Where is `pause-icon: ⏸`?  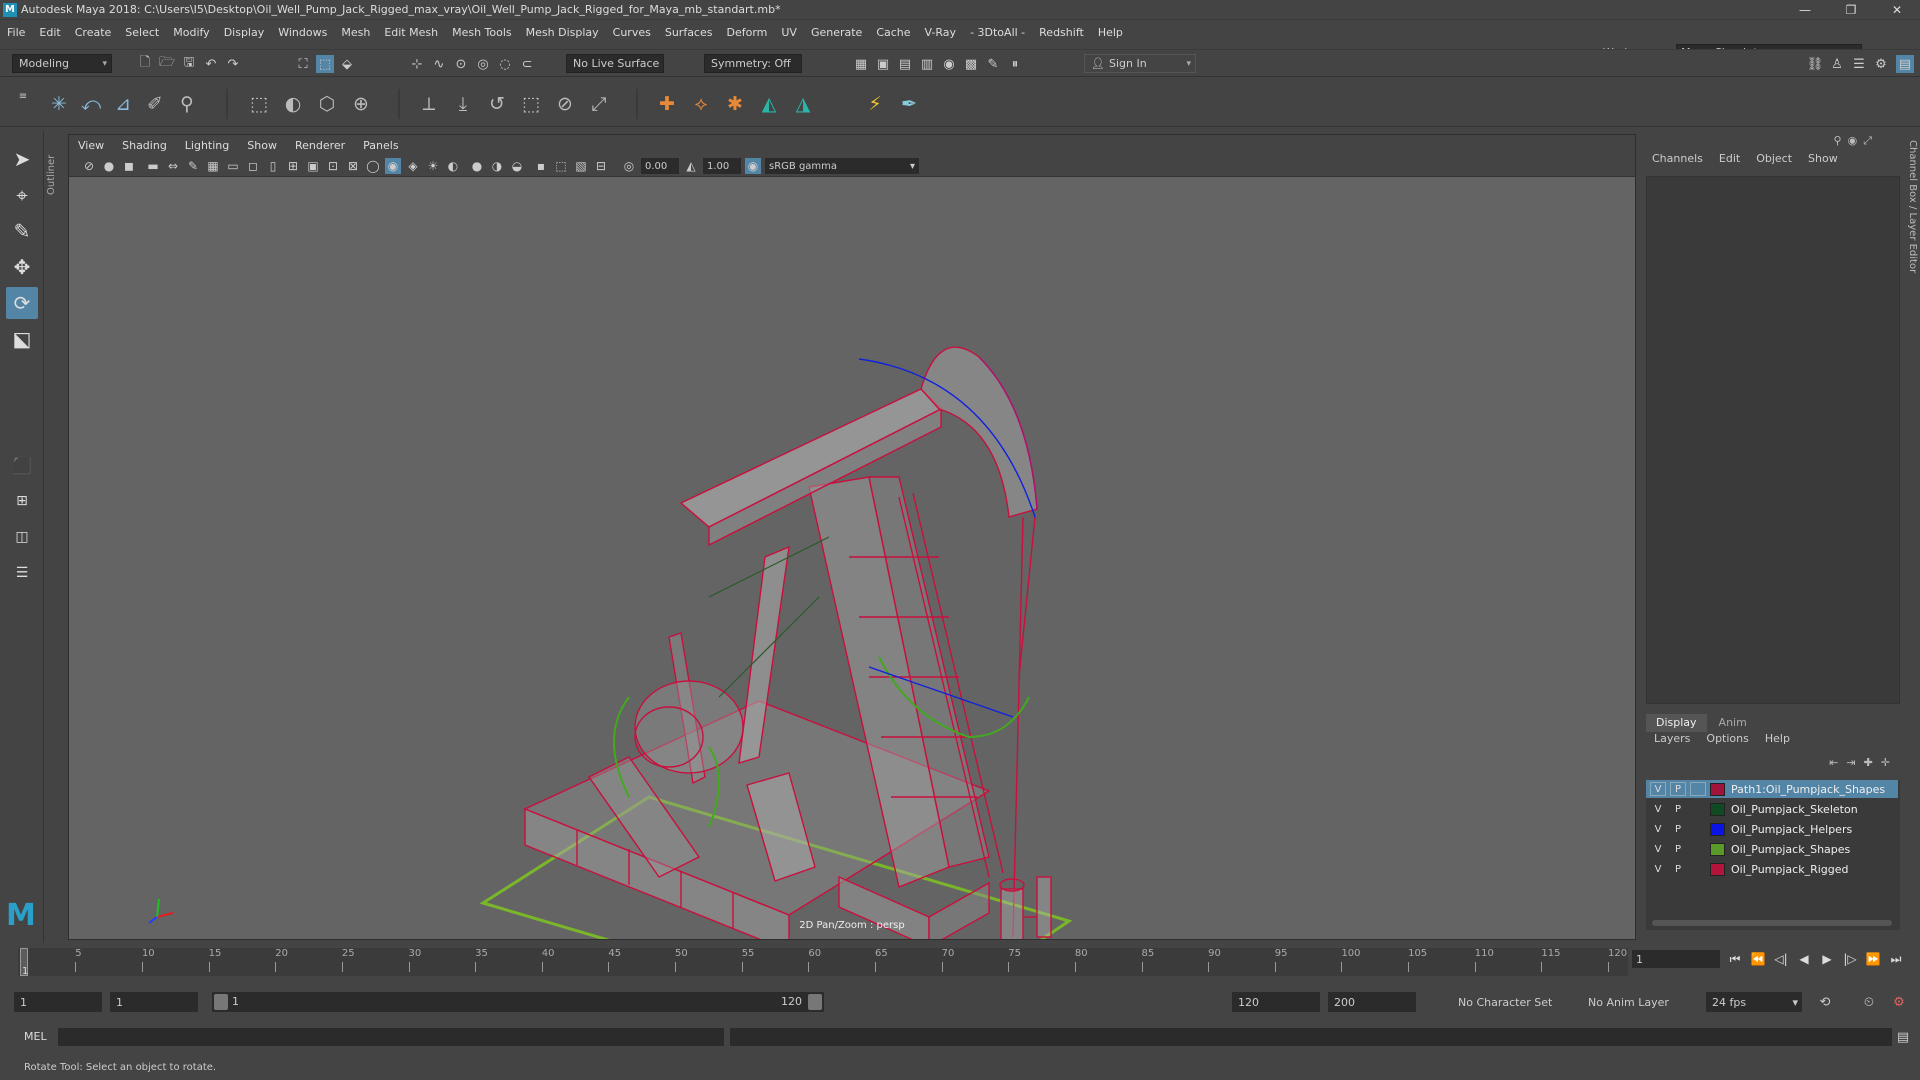 pause-icon: ⏸ is located at coordinates (1015, 64).